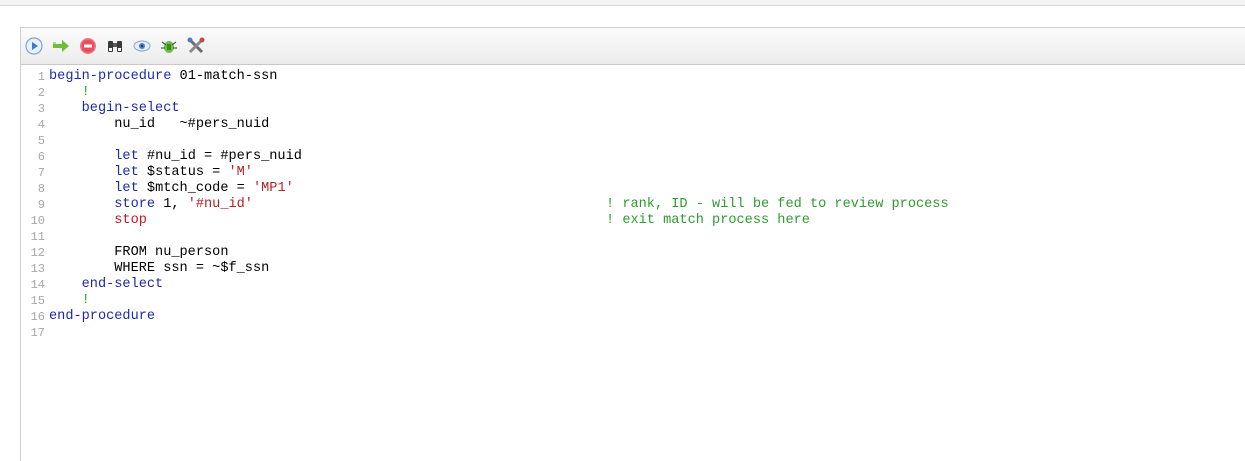 Image resolution: width=1245 pixels, height=461 pixels. What do you see at coordinates (41, 173) in the screenshot?
I see `line-number: 7` at bounding box center [41, 173].